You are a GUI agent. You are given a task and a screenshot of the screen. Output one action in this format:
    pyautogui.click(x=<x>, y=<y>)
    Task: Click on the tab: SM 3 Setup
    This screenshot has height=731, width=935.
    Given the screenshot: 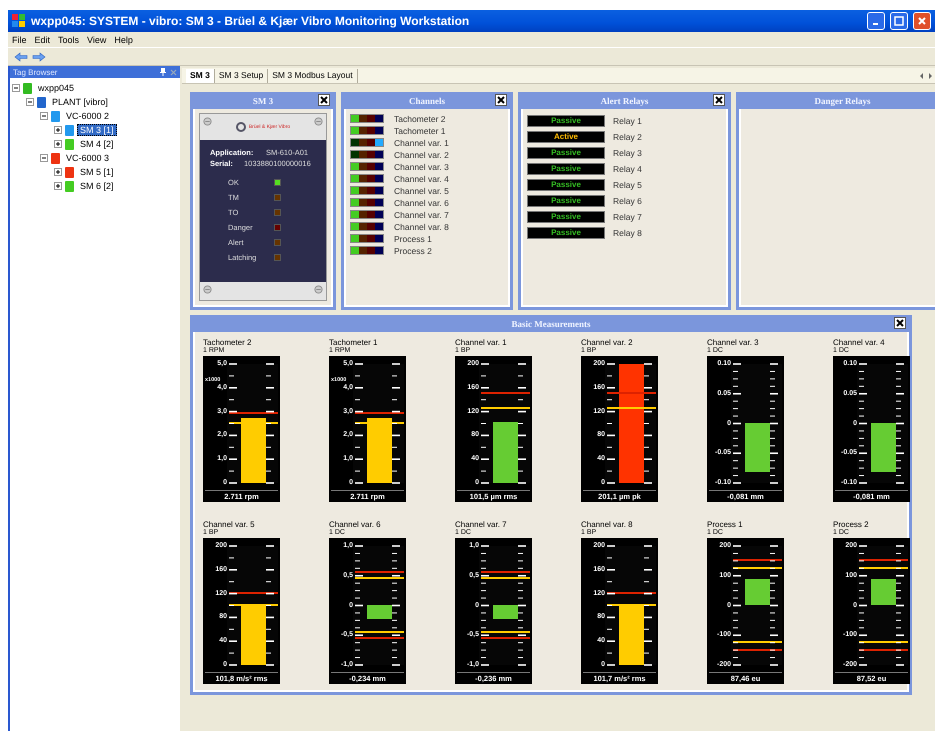 What is the action you would take?
    pyautogui.click(x=241, y=76)
    